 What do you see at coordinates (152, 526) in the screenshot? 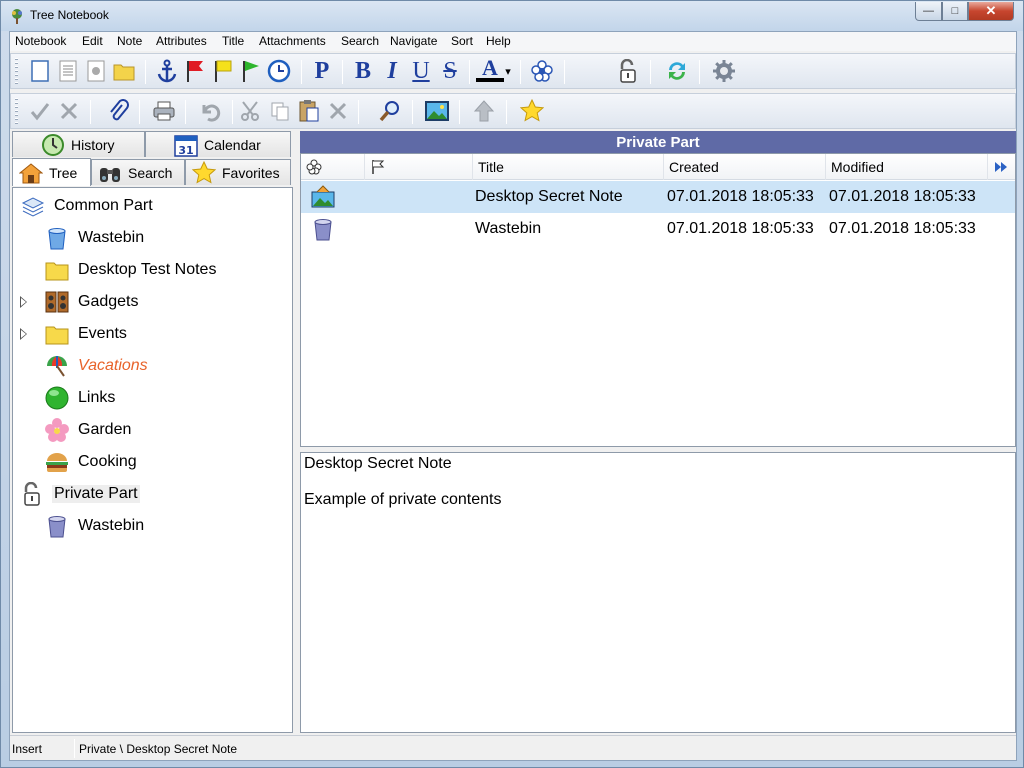
I see `tree-item-private-wastebin: Wastebin` at bounding box center [152, 526].